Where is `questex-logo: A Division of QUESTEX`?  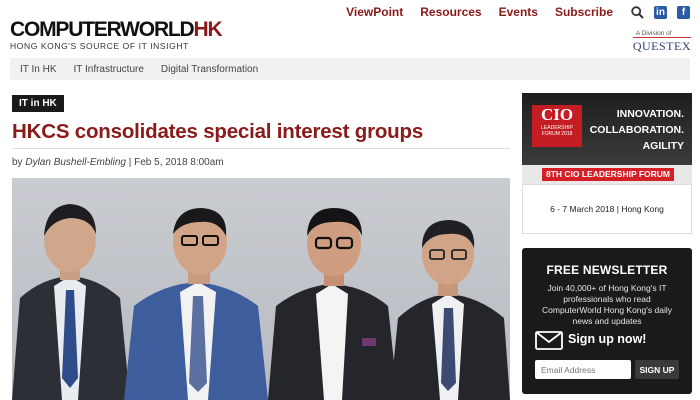 questex-logo: A Division of QUESTEX is located at coordinates (661, 42).